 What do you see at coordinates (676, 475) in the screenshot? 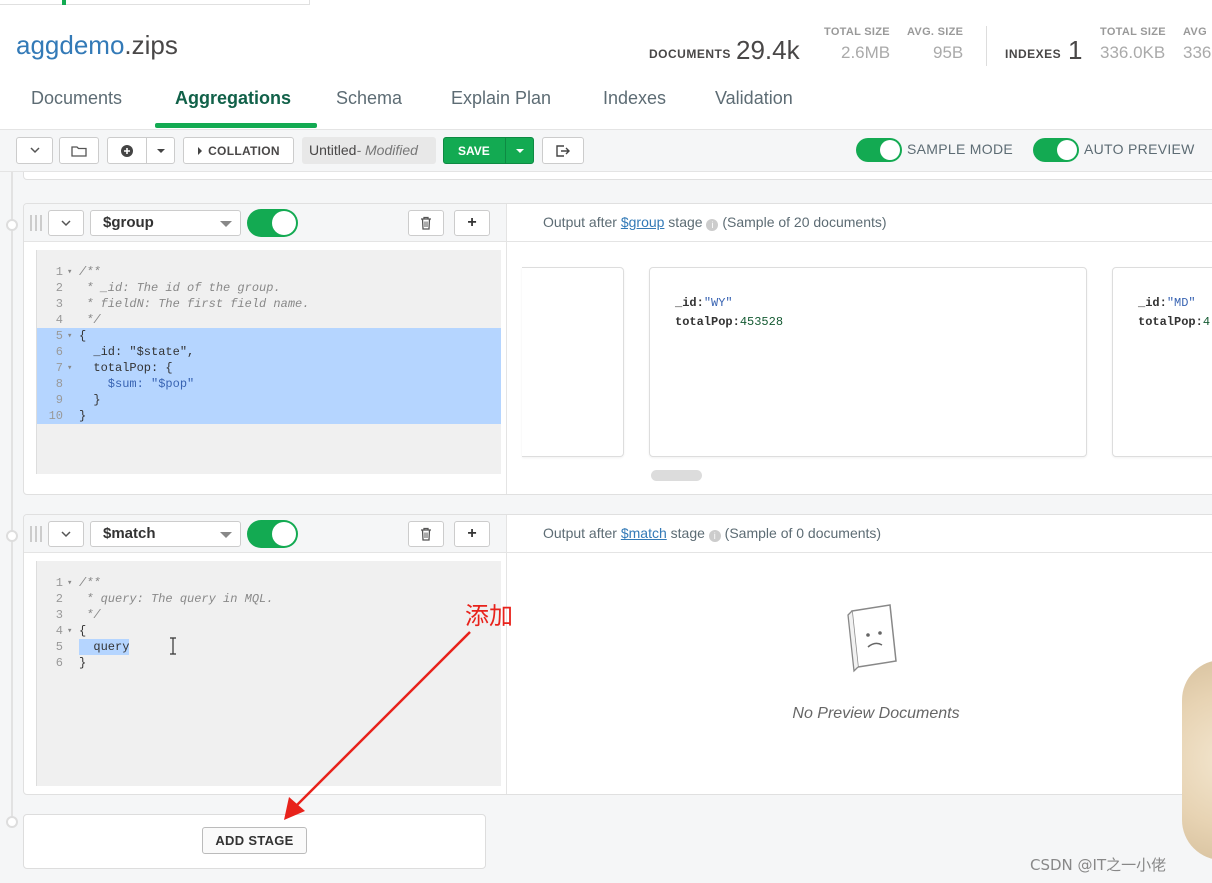
I see `horizontal-scrollbar-thumb` at bounding box center [676, 475].